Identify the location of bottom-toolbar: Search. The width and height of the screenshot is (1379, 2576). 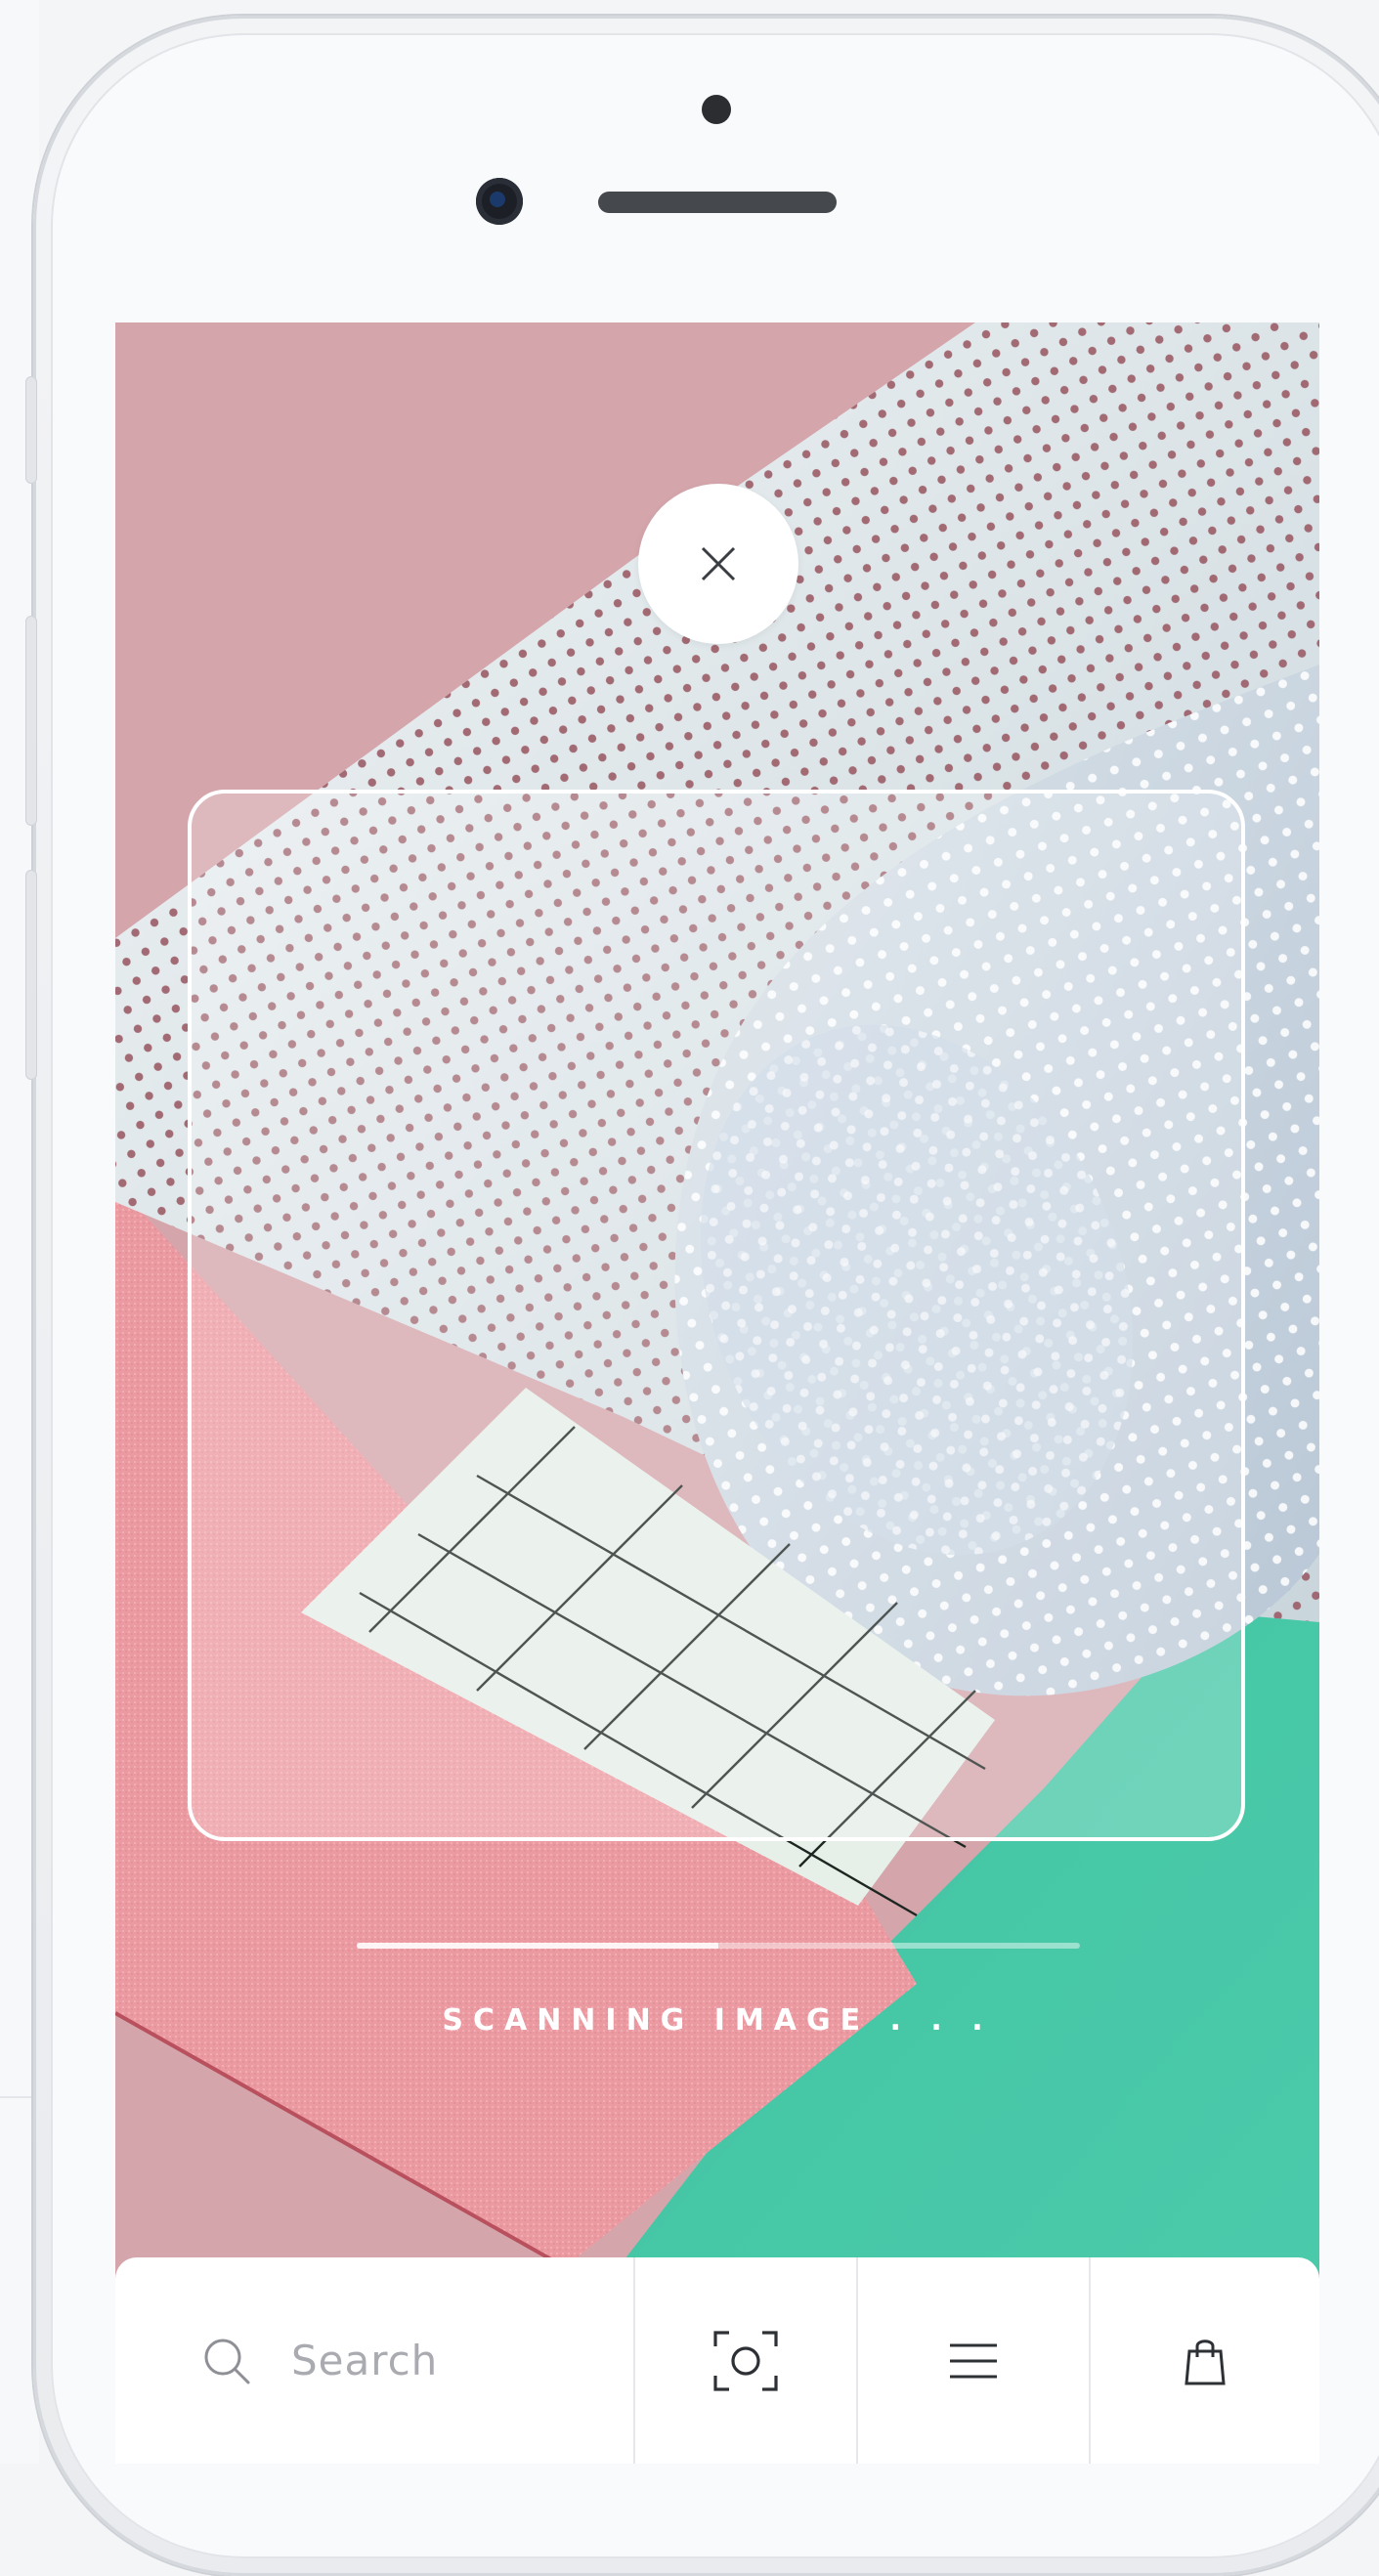
(717, 2360).